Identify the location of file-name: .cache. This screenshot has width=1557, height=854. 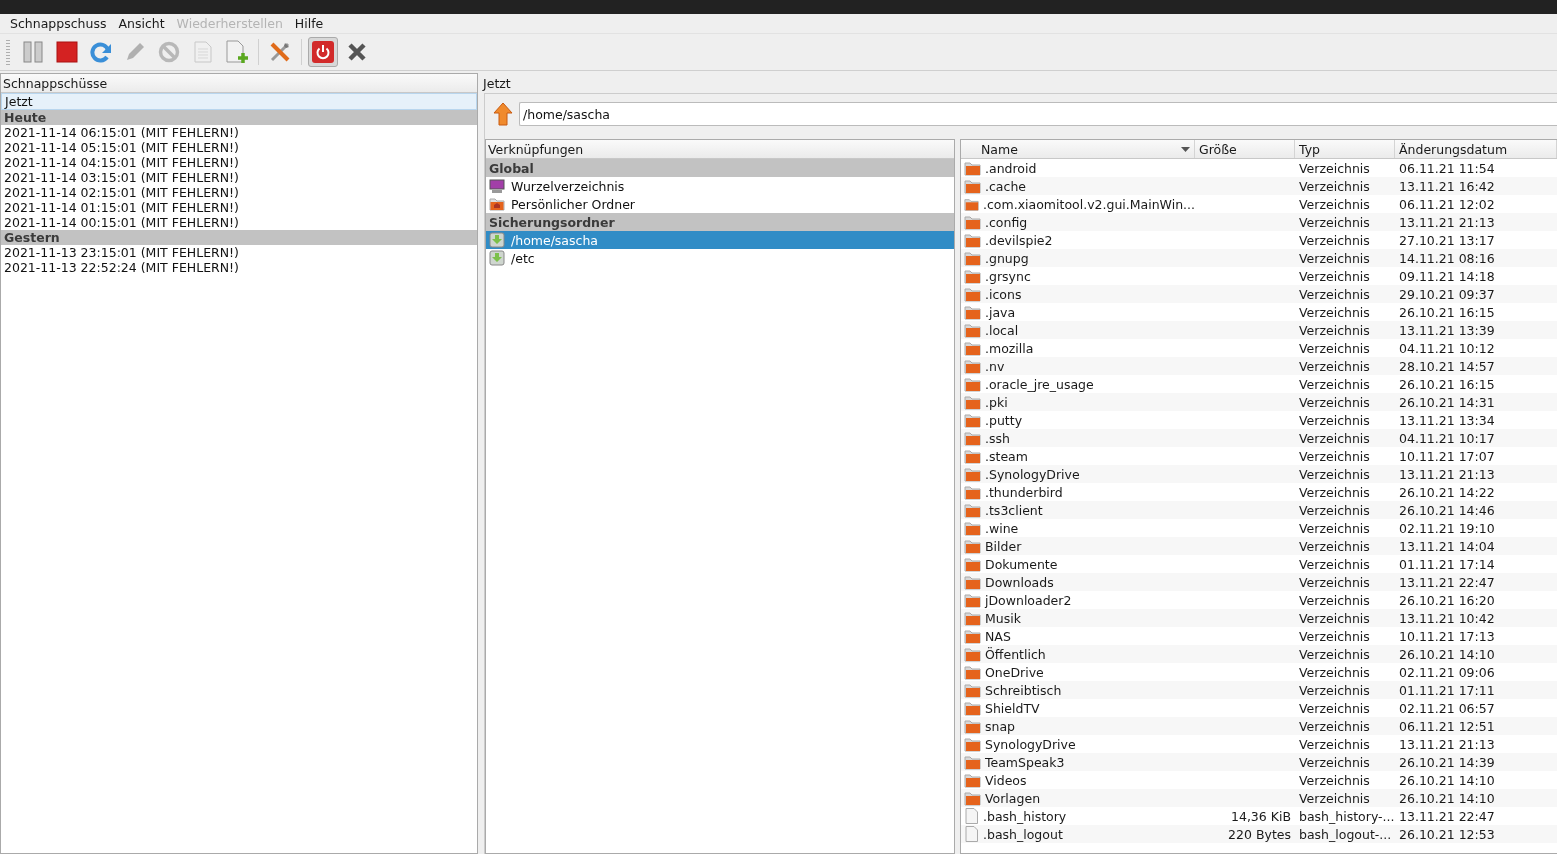
(1005, 186).